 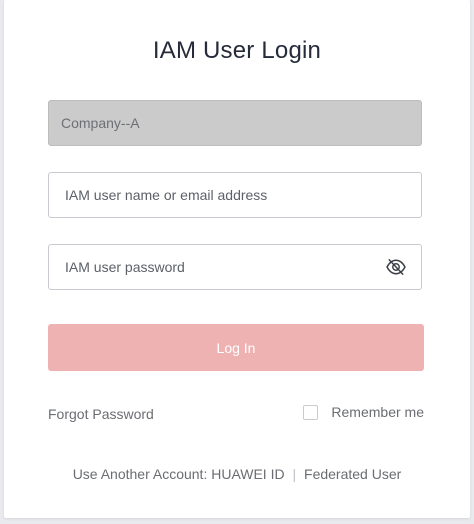 I want to click on forgot-password-link: Forgot Password, so click(x=101, y=414).